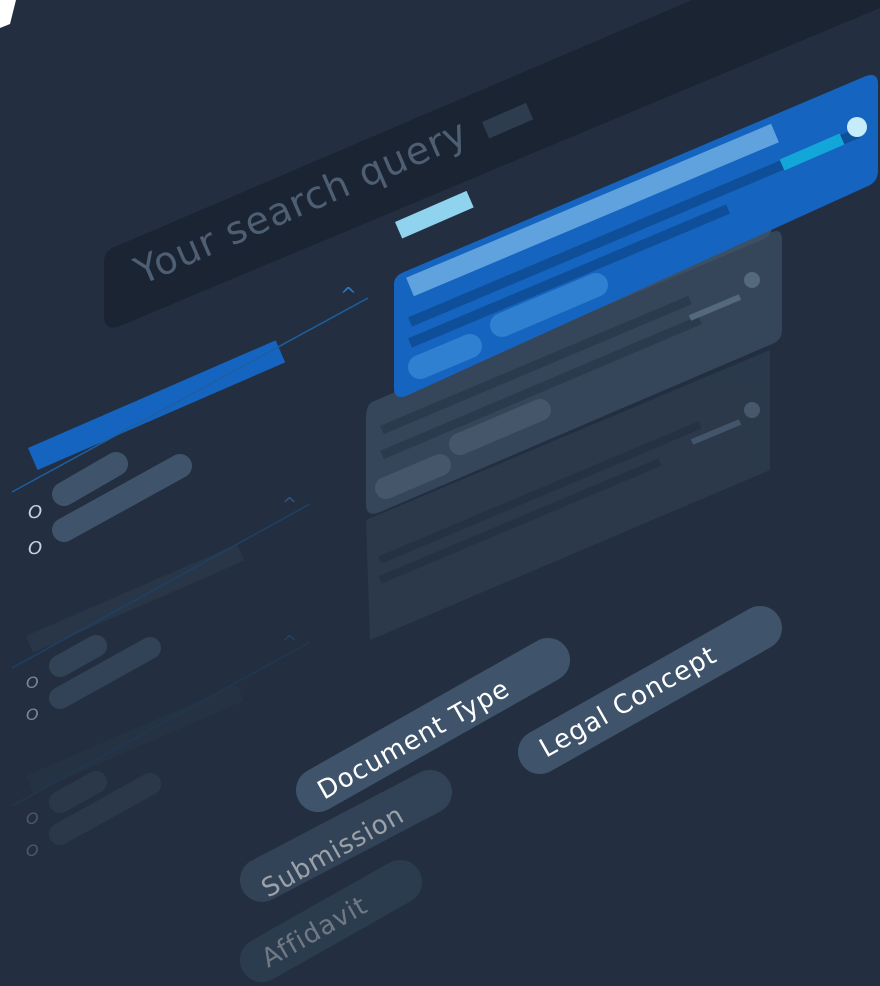  I want to click on result-action-dot, so click(857, 127).